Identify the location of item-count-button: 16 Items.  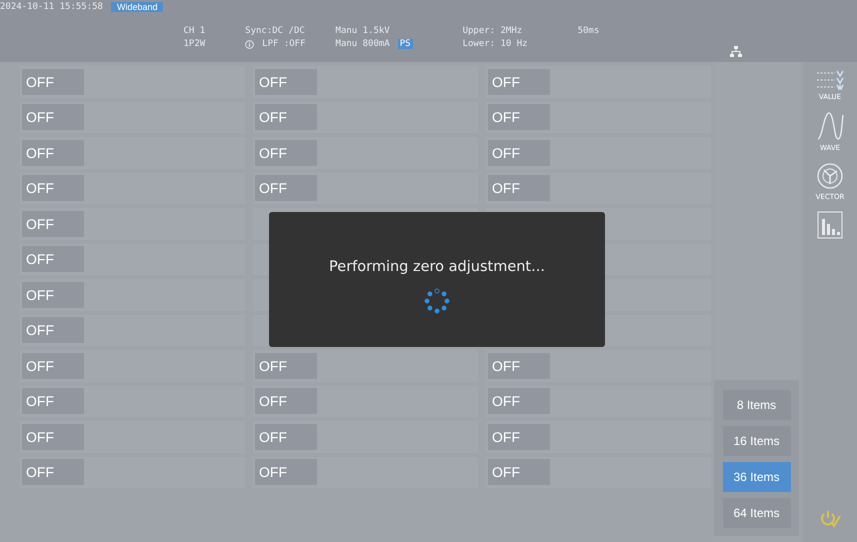
(756, 441).